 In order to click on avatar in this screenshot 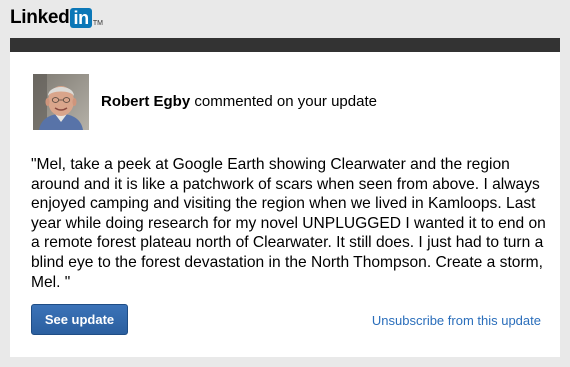, I will do `click(61, 102)`.